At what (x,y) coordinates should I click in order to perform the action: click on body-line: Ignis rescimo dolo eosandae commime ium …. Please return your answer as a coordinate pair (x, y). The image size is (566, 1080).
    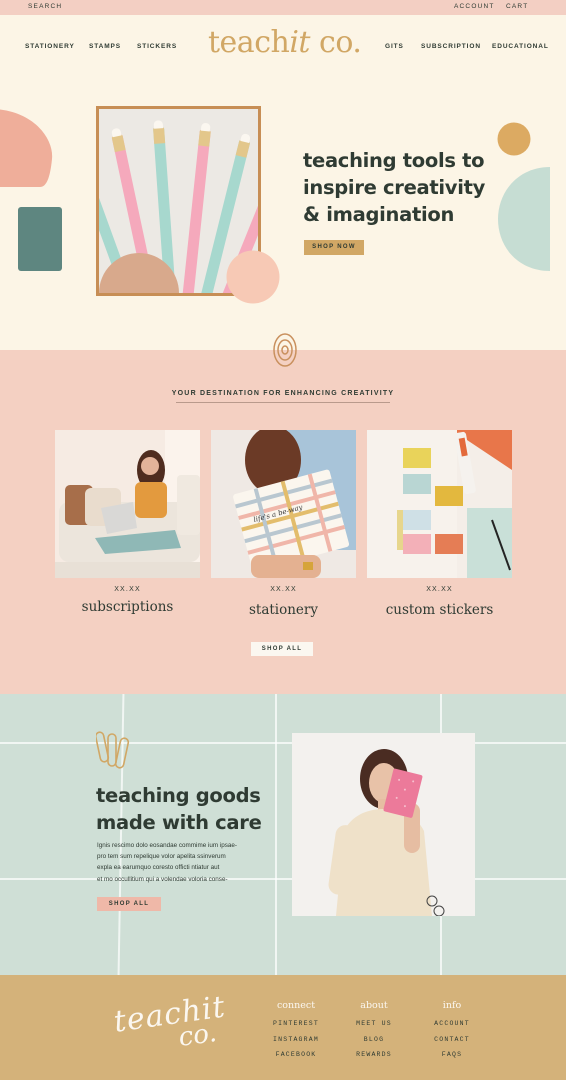
    Looking at the image, I should click on (167, 845).